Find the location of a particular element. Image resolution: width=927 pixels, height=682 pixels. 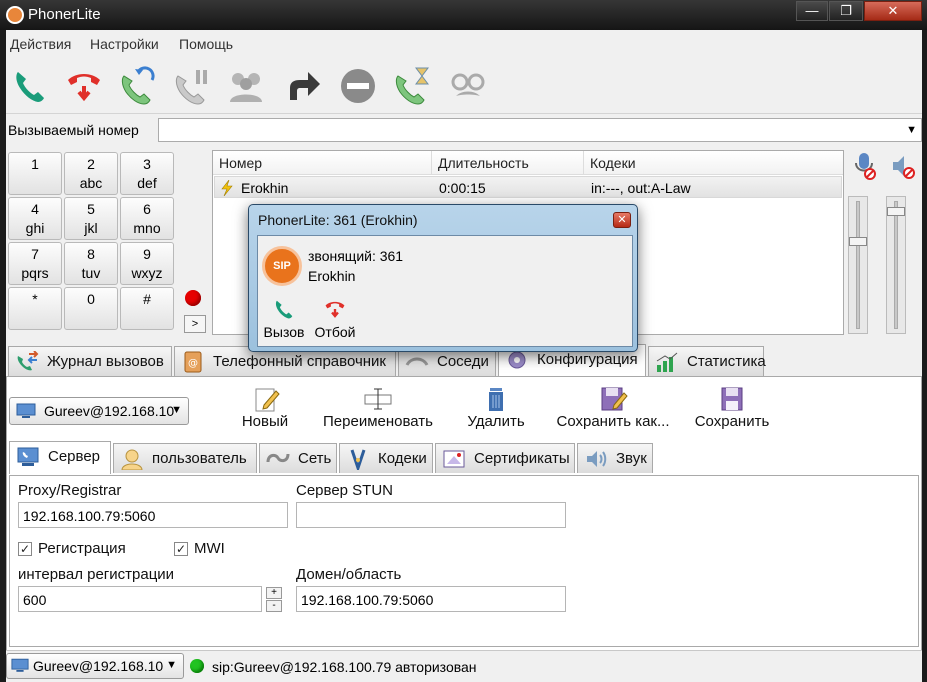

rename-profile-button: Переименовать is located at coordinates (378, 409).